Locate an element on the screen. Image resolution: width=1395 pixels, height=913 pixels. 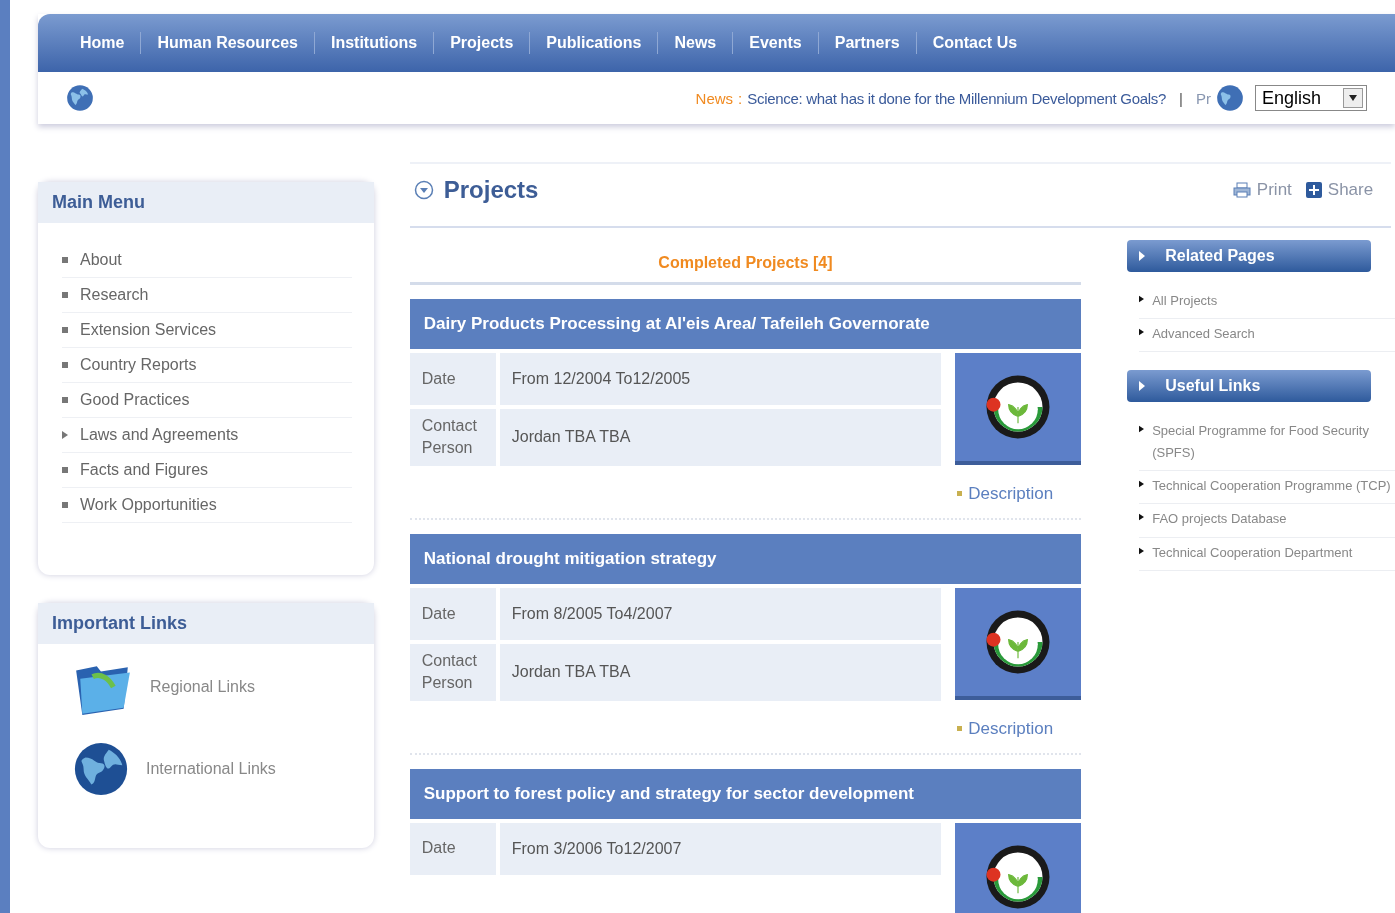
menu-link: Laws and Agreements is located at coordinates (159, 435).